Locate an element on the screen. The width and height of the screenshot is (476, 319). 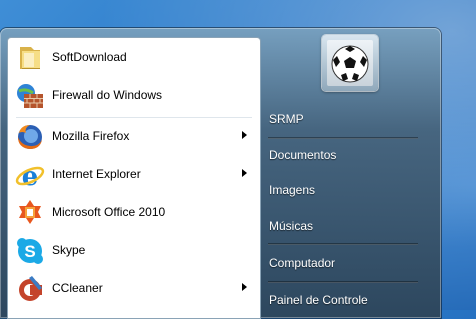
right-item-srmp: SRMP is located at coordinates (344, 124).